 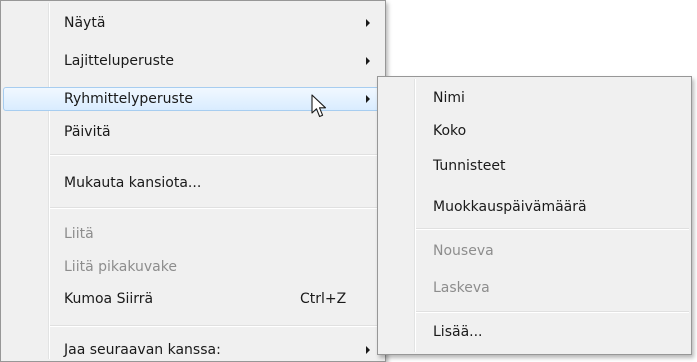 I want to click on menu-item-refresh: Päivitä, so click(x=193, y=132).